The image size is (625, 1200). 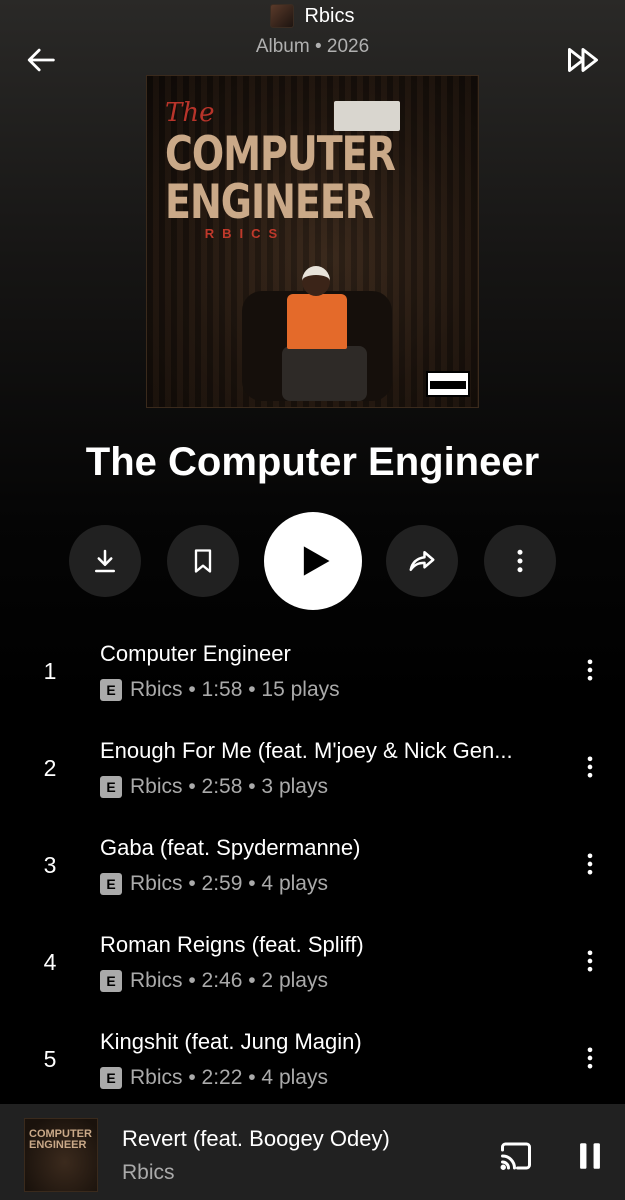 I want to click on album-actions, so click(x=312, y=561).